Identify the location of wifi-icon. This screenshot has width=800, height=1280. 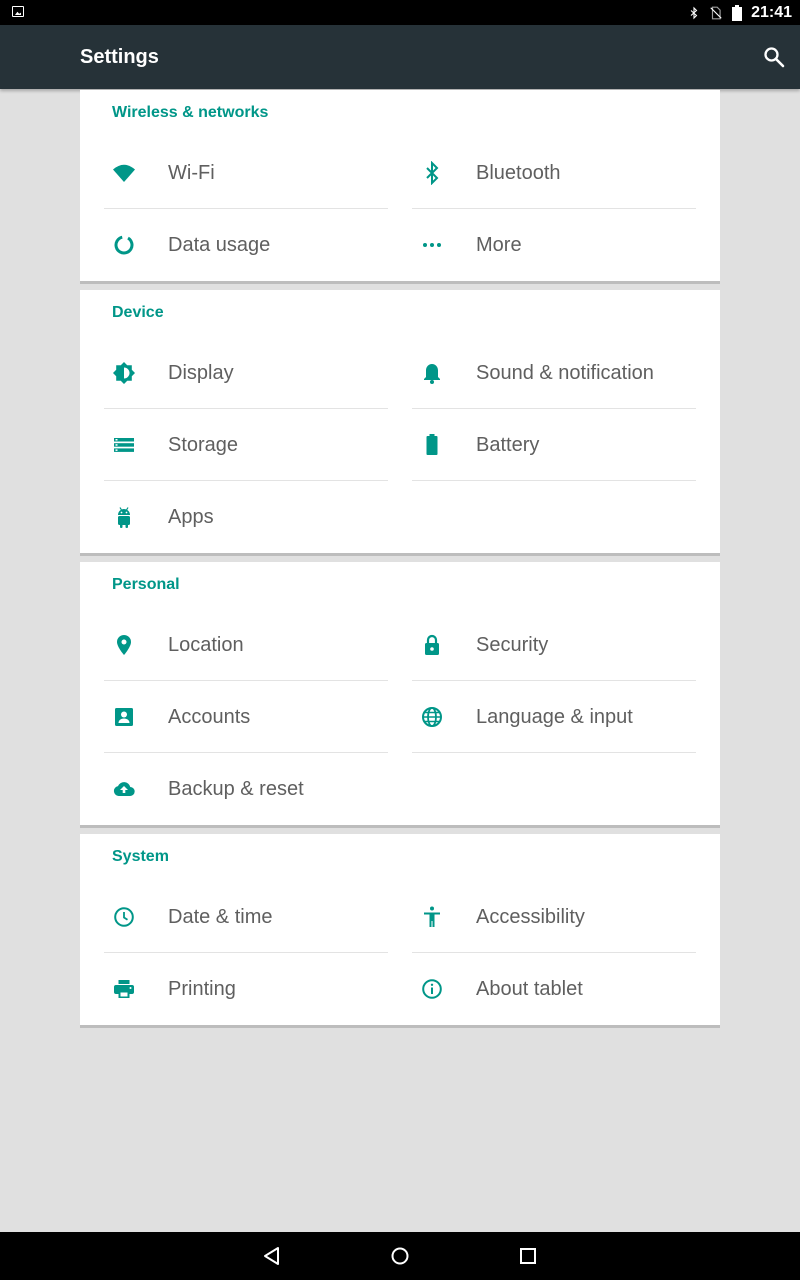
(124, 173).